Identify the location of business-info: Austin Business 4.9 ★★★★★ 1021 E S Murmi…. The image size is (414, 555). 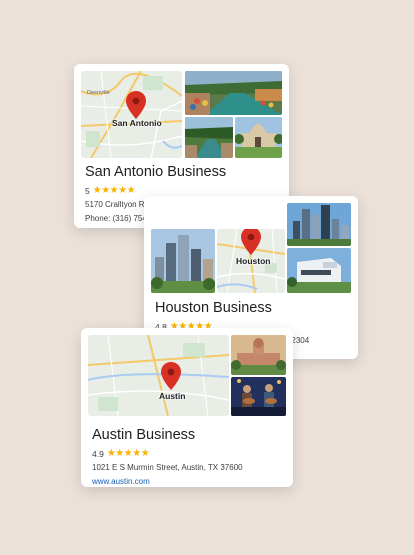
(192, 456).